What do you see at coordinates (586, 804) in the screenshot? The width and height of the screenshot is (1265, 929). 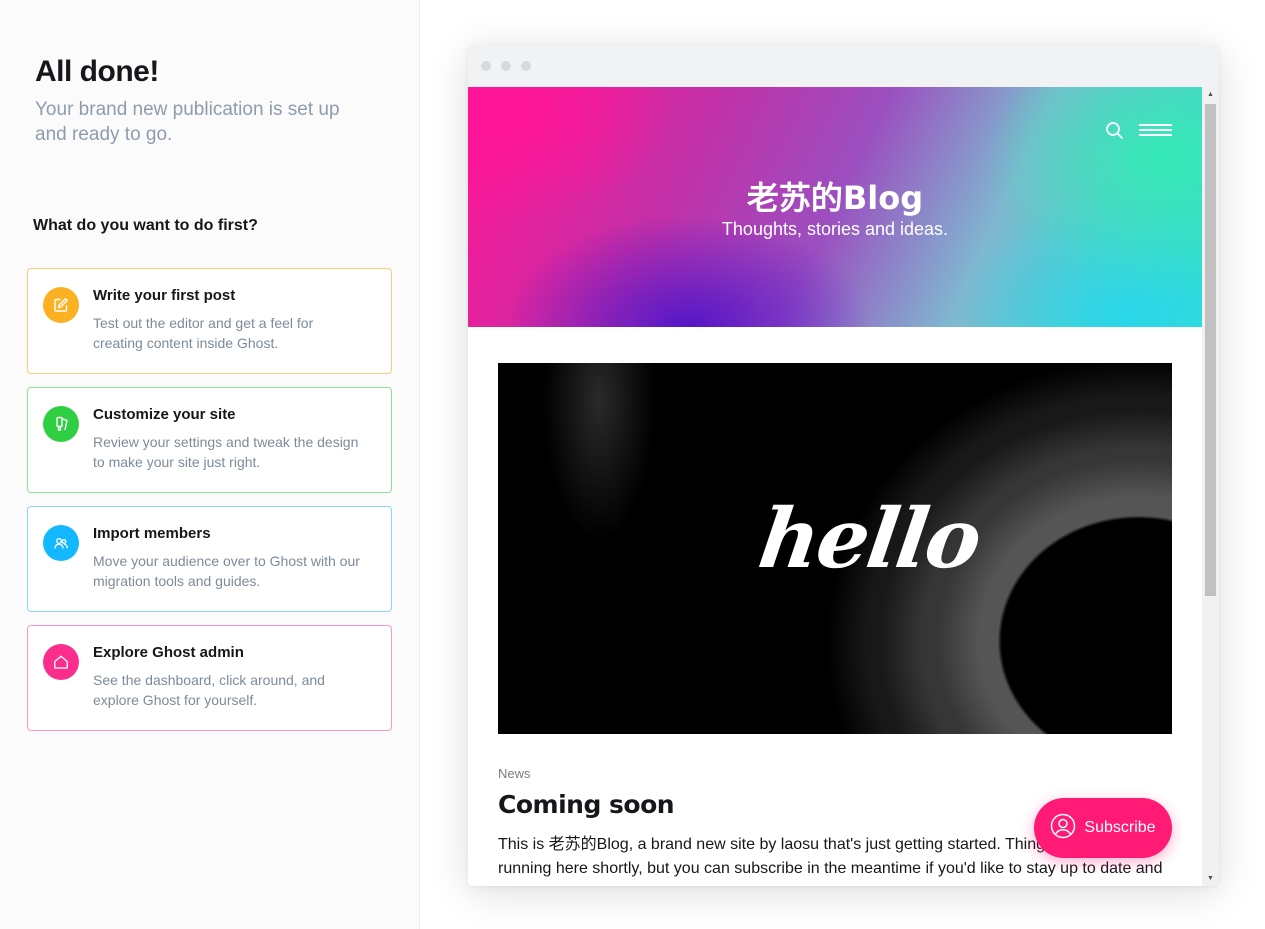 I see `post-title: Coming soon` at bounding box center [586, 804].